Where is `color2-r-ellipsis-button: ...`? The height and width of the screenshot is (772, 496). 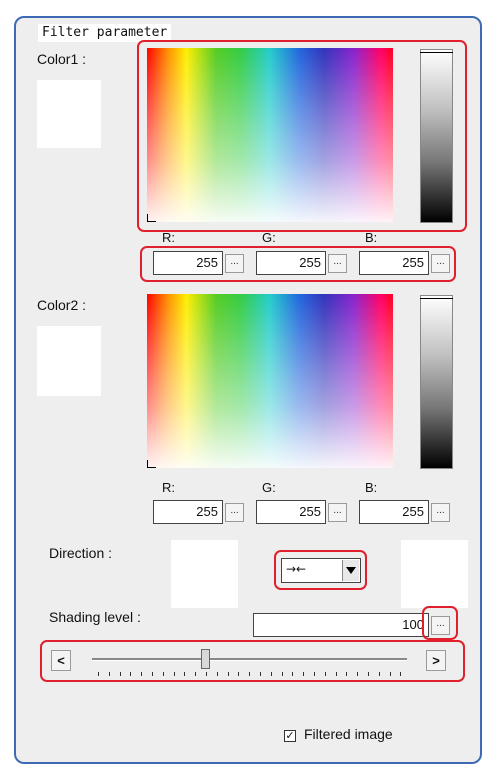
color2-r-ellipsis-button: ... is located at coordinates (234, 512).